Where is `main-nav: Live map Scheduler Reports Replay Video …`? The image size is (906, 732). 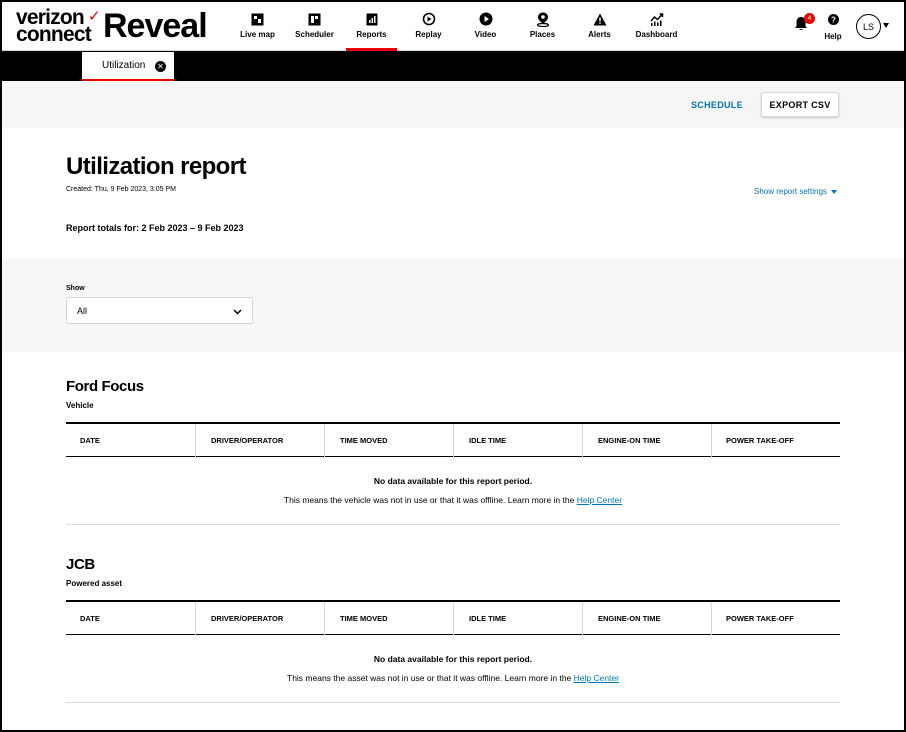
main-nav: Live map Scheduler Reports Replay Video … is located at coordinates (457, 26).